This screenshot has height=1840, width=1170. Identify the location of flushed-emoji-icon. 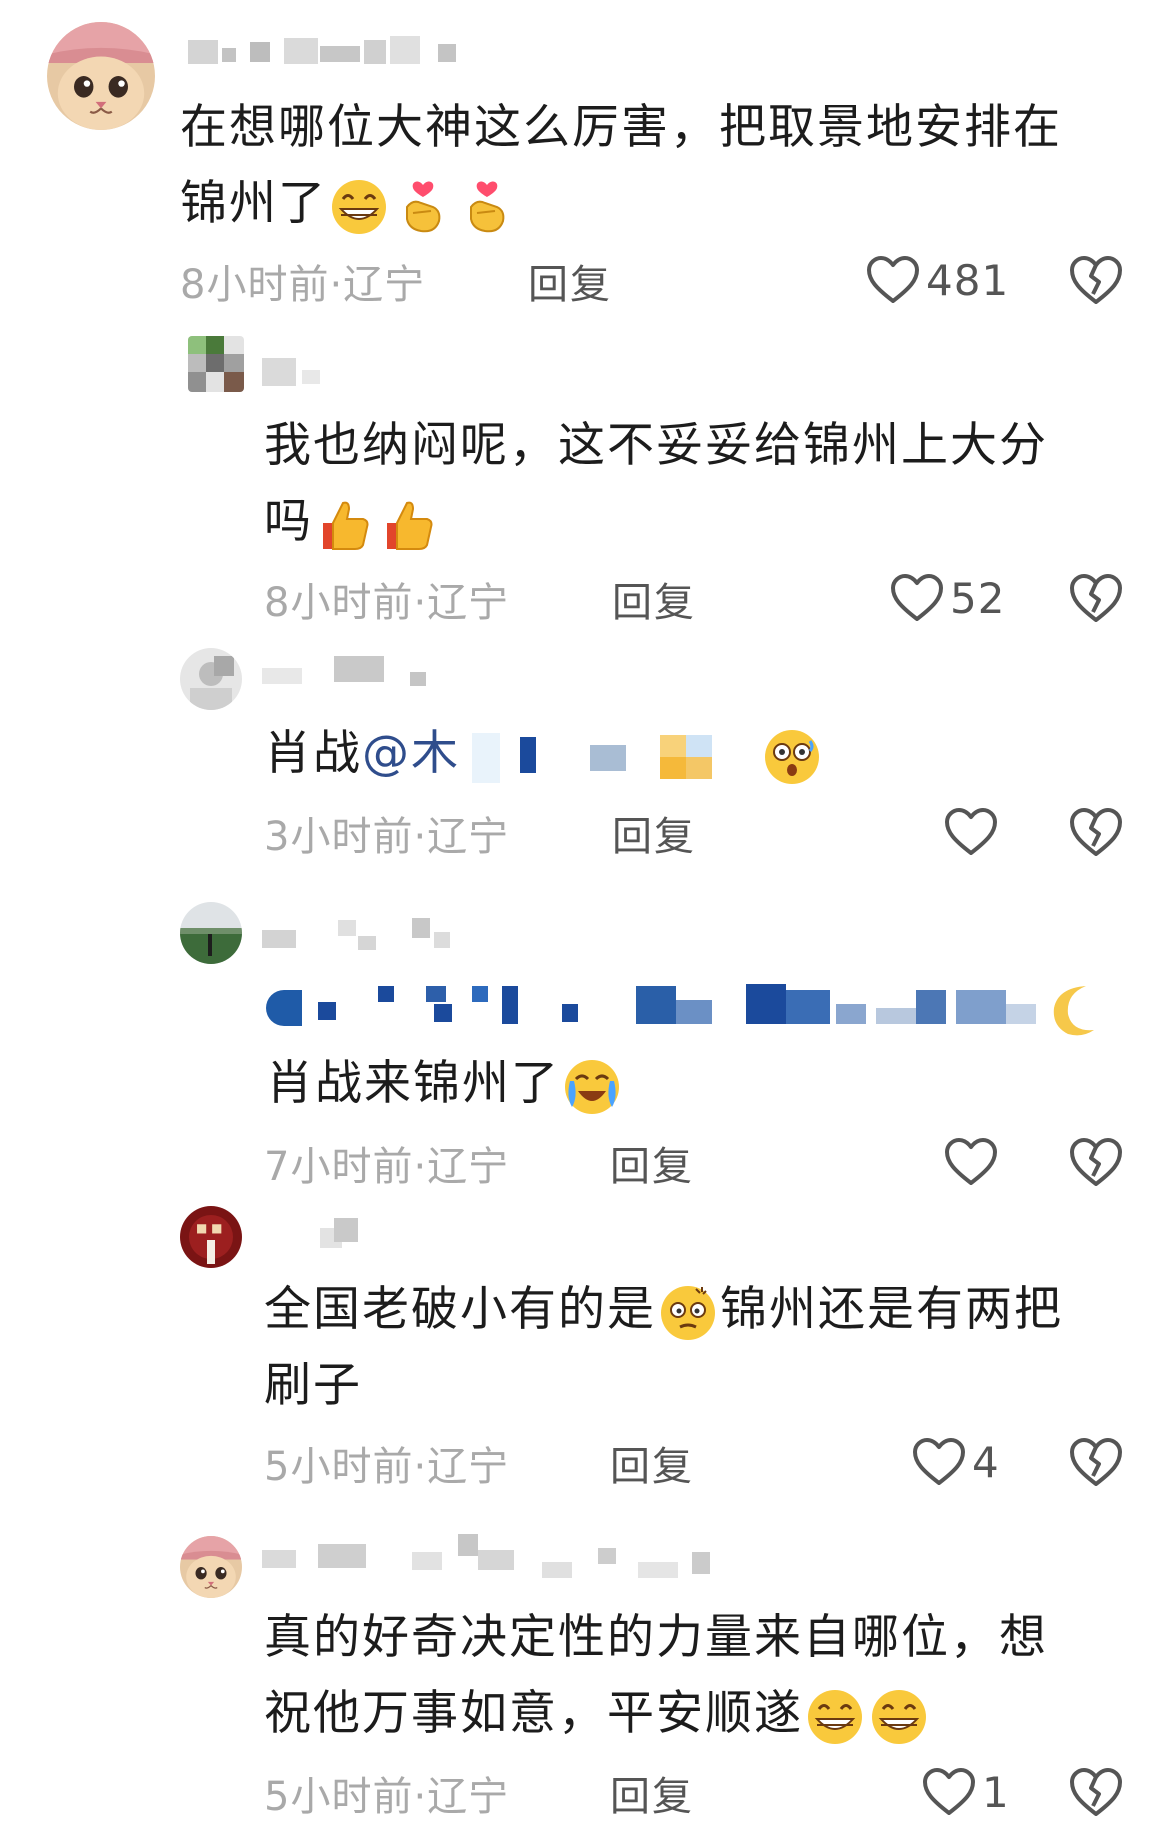
(792, 757).